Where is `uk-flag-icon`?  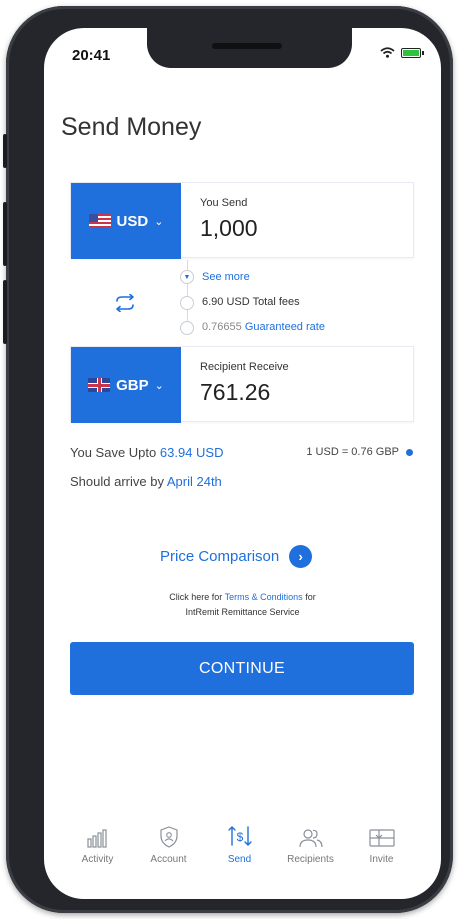
uk-flag-icon is located at coordinates (99, 385).